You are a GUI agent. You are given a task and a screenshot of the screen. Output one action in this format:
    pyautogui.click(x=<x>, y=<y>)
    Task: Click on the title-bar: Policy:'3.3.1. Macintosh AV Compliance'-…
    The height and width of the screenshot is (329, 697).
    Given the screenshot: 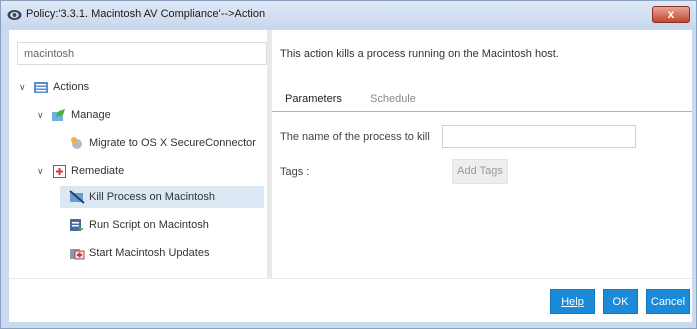 What is the action you would take?
    pyautogui.click(x=348, y=15)
    